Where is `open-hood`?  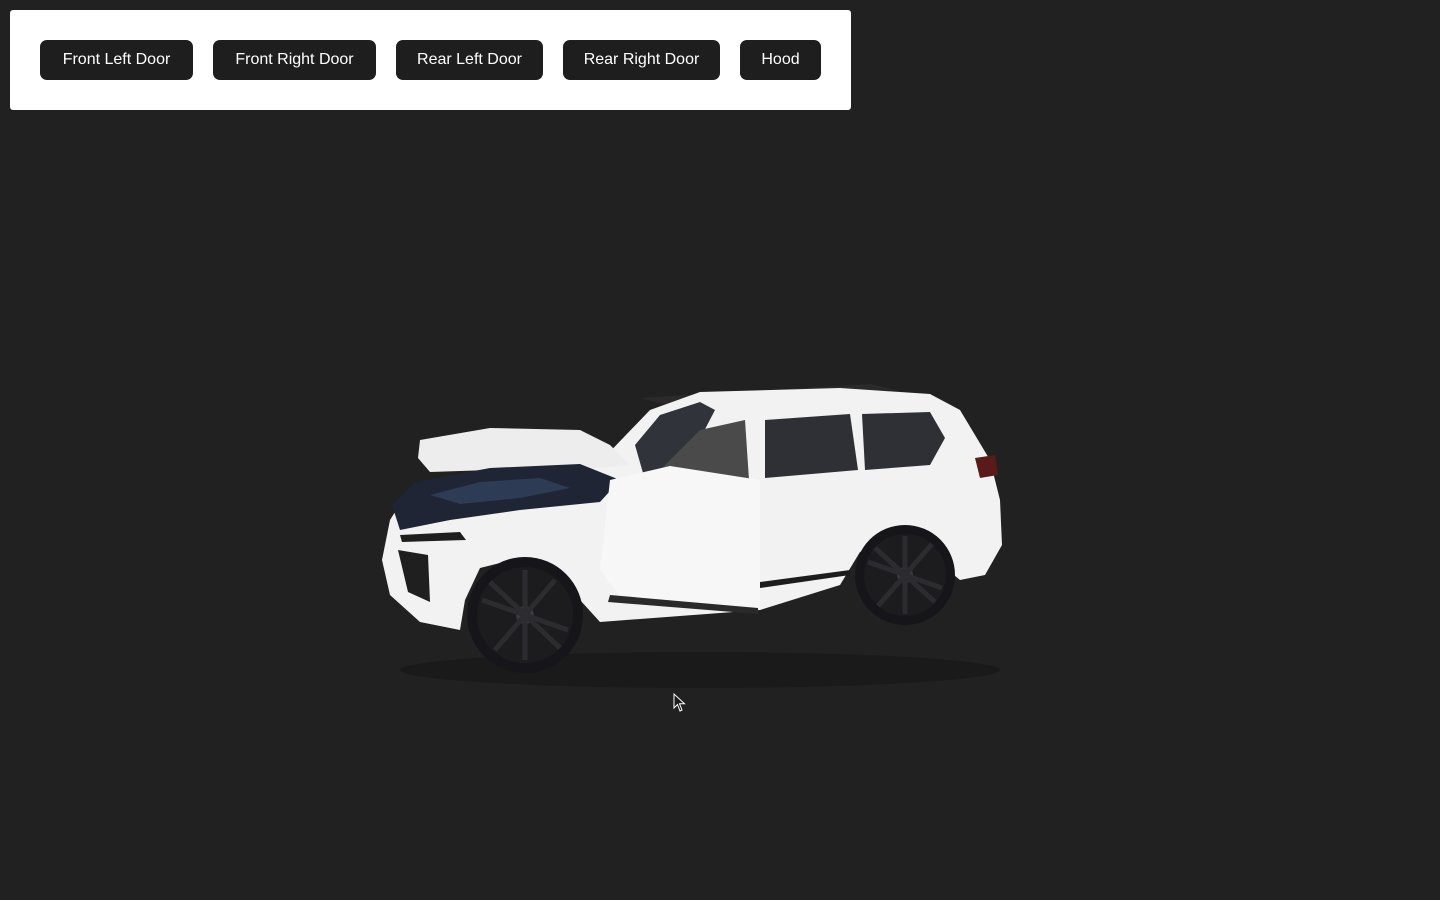
open-hood is located at coordinates (524, 450).